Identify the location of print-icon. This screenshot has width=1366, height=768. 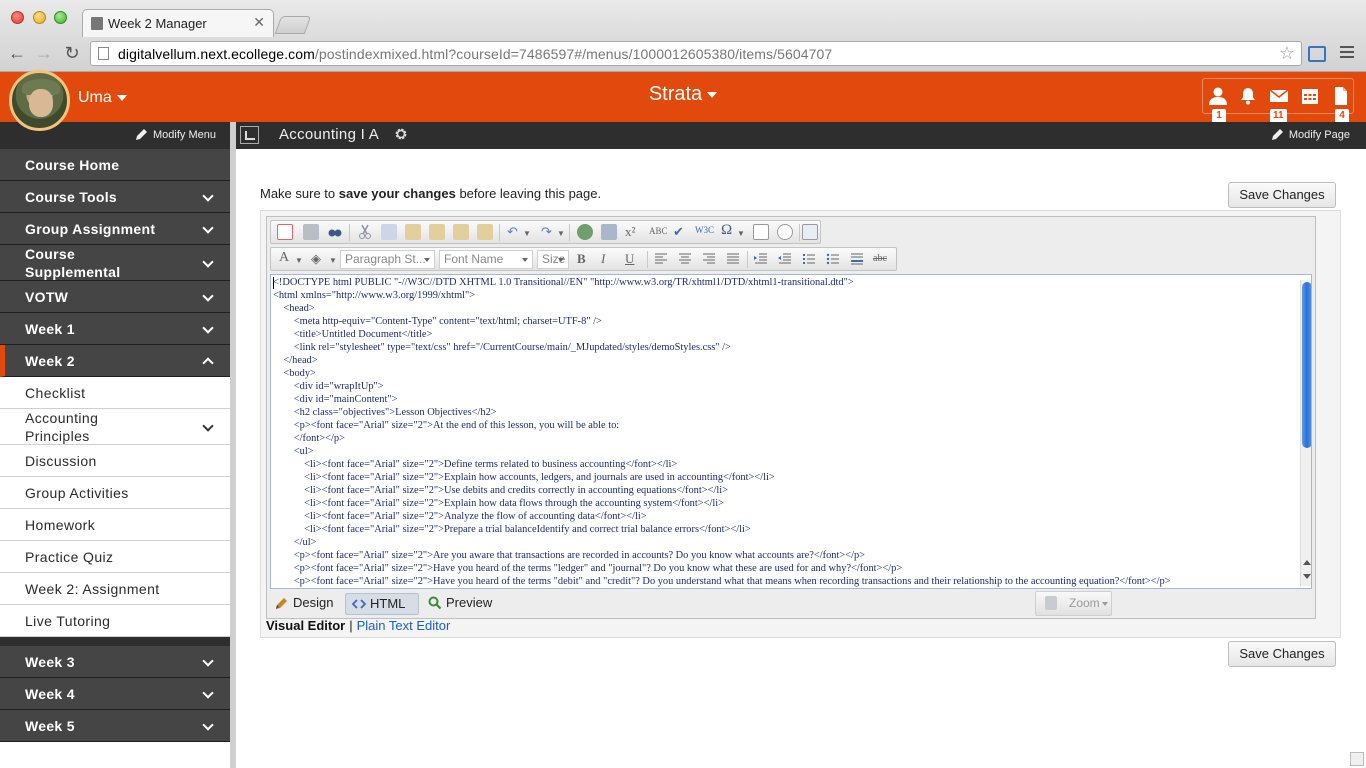
(311, 232).